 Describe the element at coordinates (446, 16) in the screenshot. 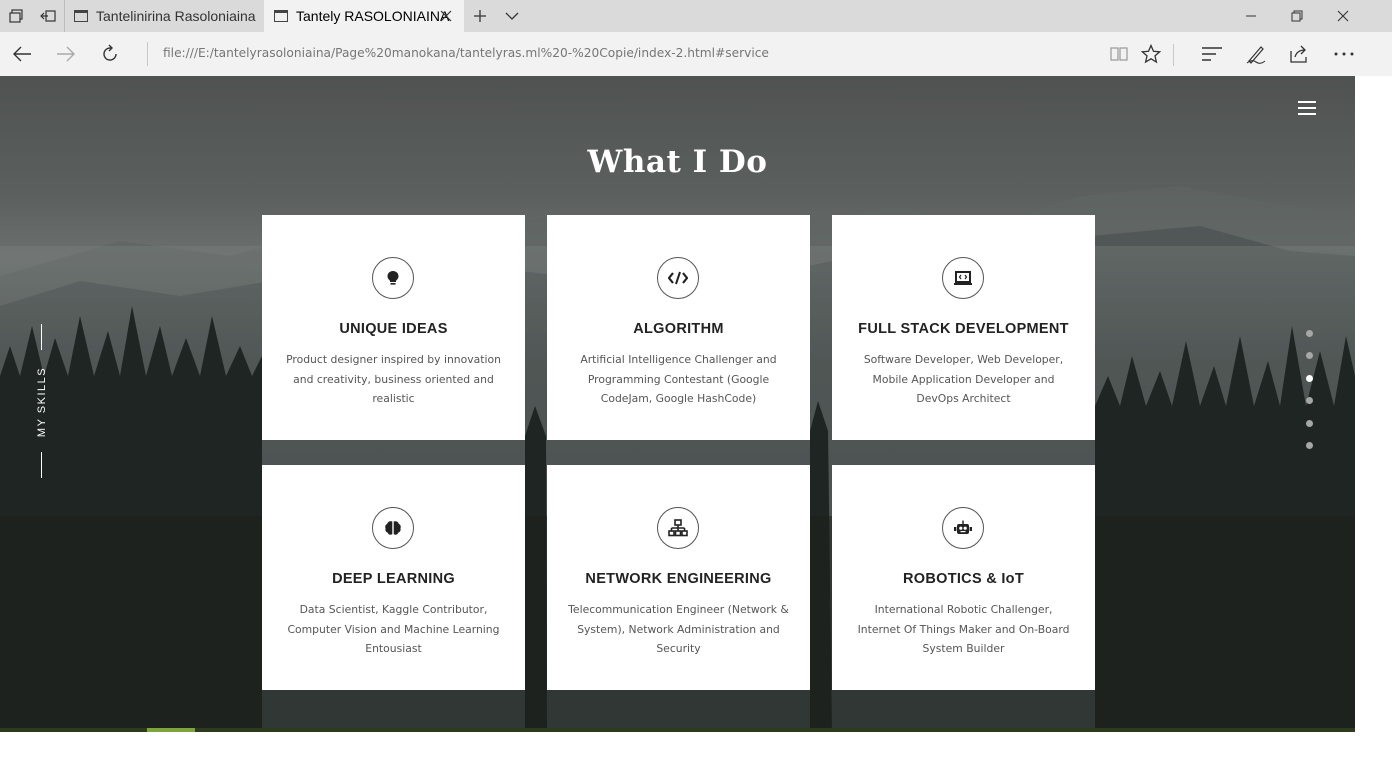

I see `close-tab-icon` at that location.